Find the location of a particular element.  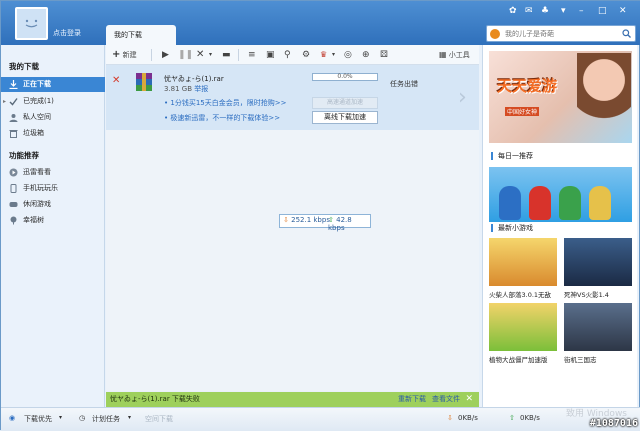

next-arrow-icon: › is located at coordinates (462, 97).